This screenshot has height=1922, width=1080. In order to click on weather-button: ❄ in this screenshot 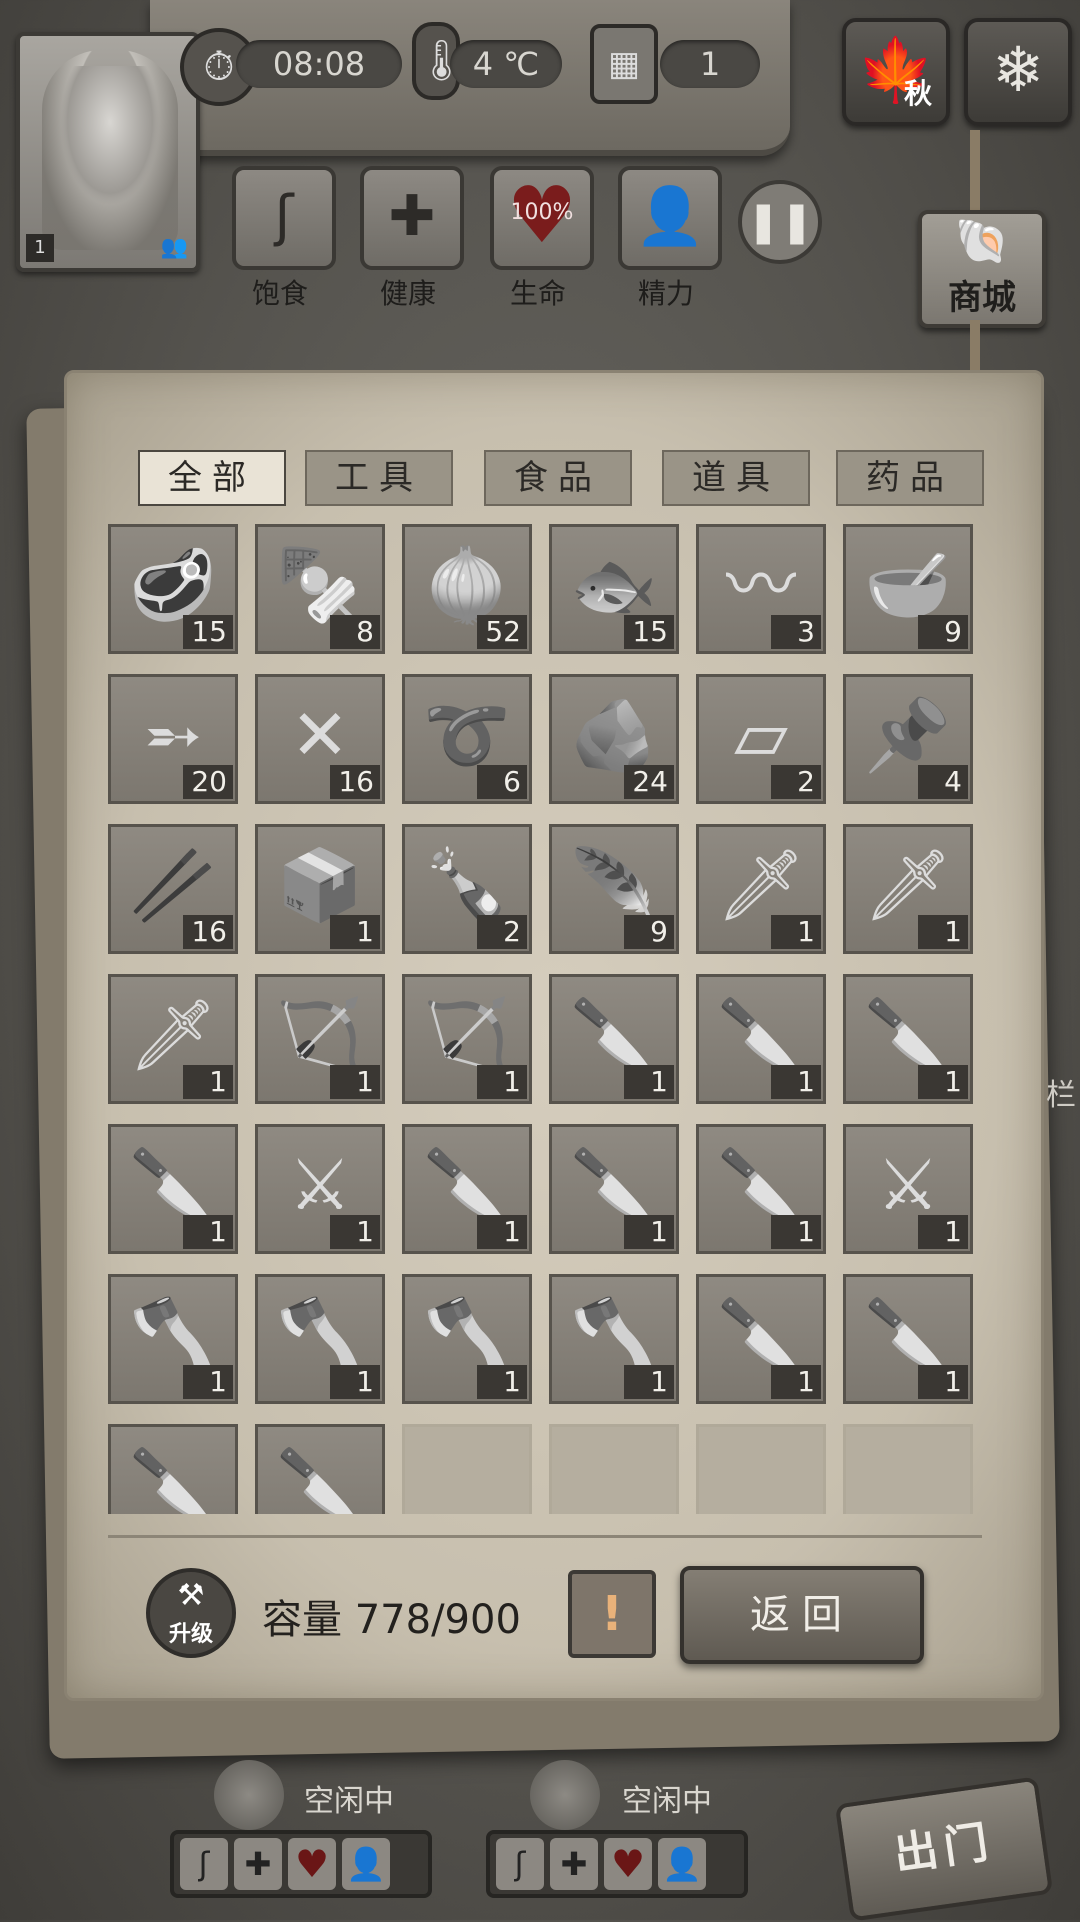, I will do `click(1018, 72)`.